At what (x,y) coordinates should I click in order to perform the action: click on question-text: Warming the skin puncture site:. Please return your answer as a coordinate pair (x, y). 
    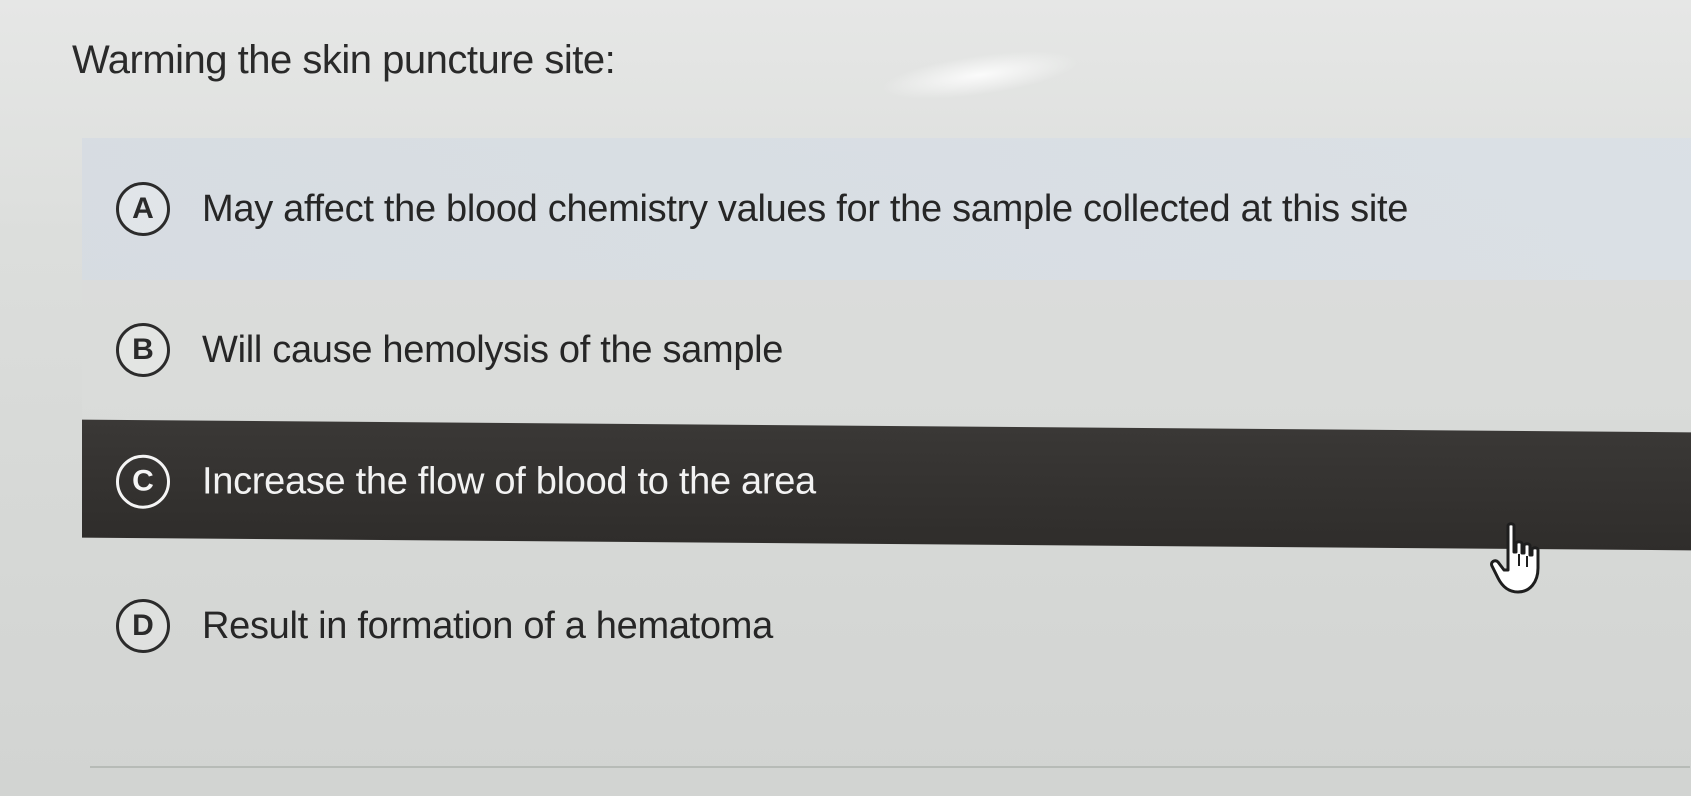
    Looking at the image, I should click on (344, 60).